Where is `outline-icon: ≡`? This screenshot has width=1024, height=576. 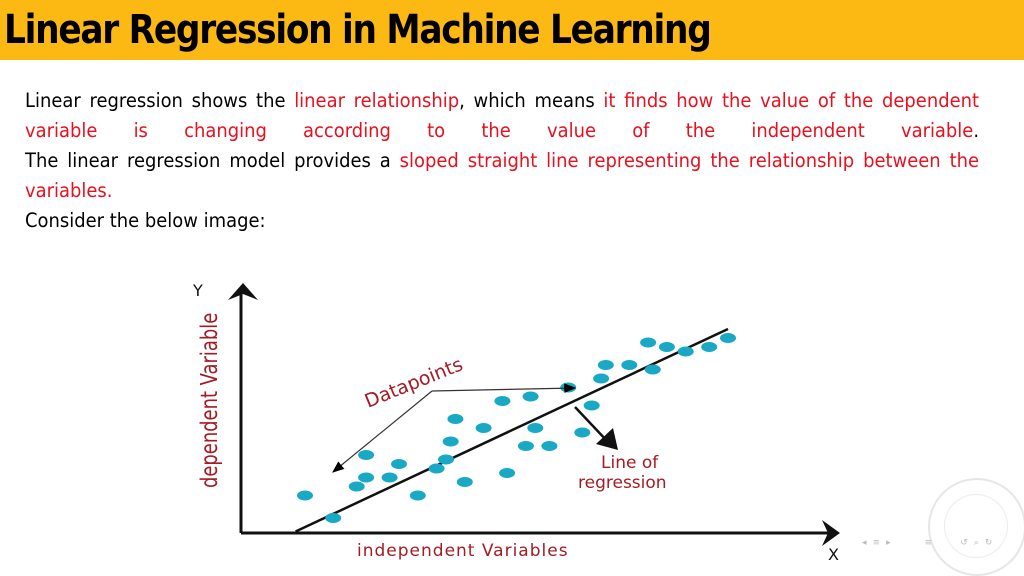 outline-icon: ≡ is located at coordinates (929, 543).